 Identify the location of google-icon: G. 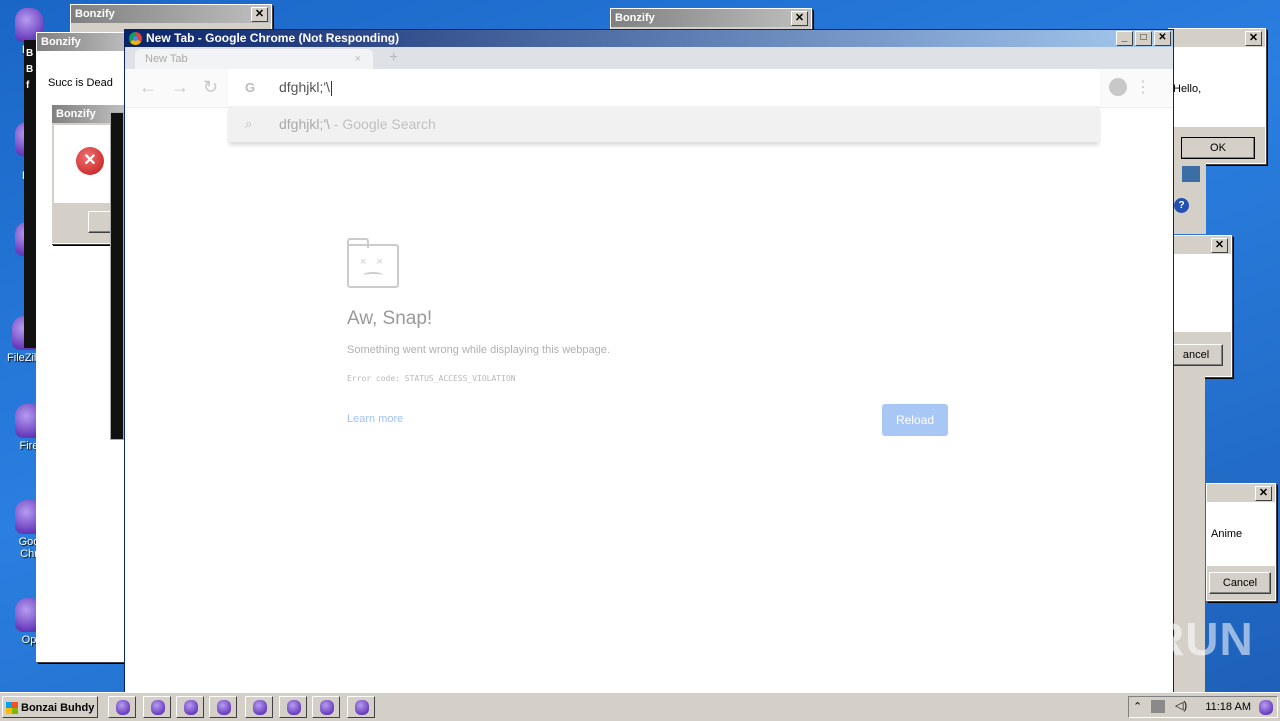
(250, 87).